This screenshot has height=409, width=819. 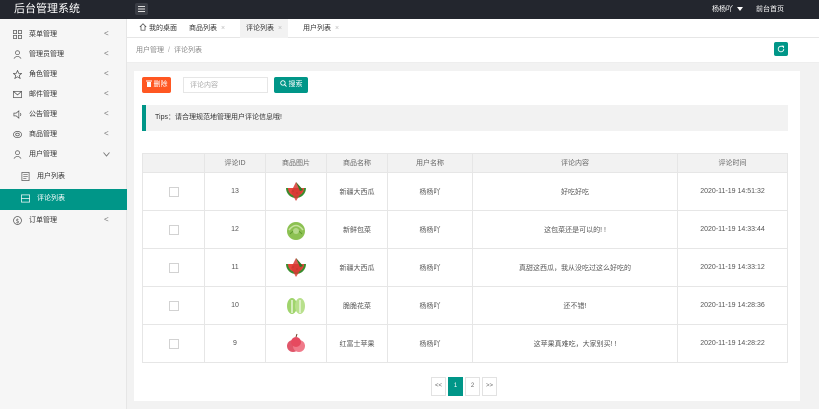 I want to click on tab-goods-list: 商品列表 ×, so click(x=207, y=28).